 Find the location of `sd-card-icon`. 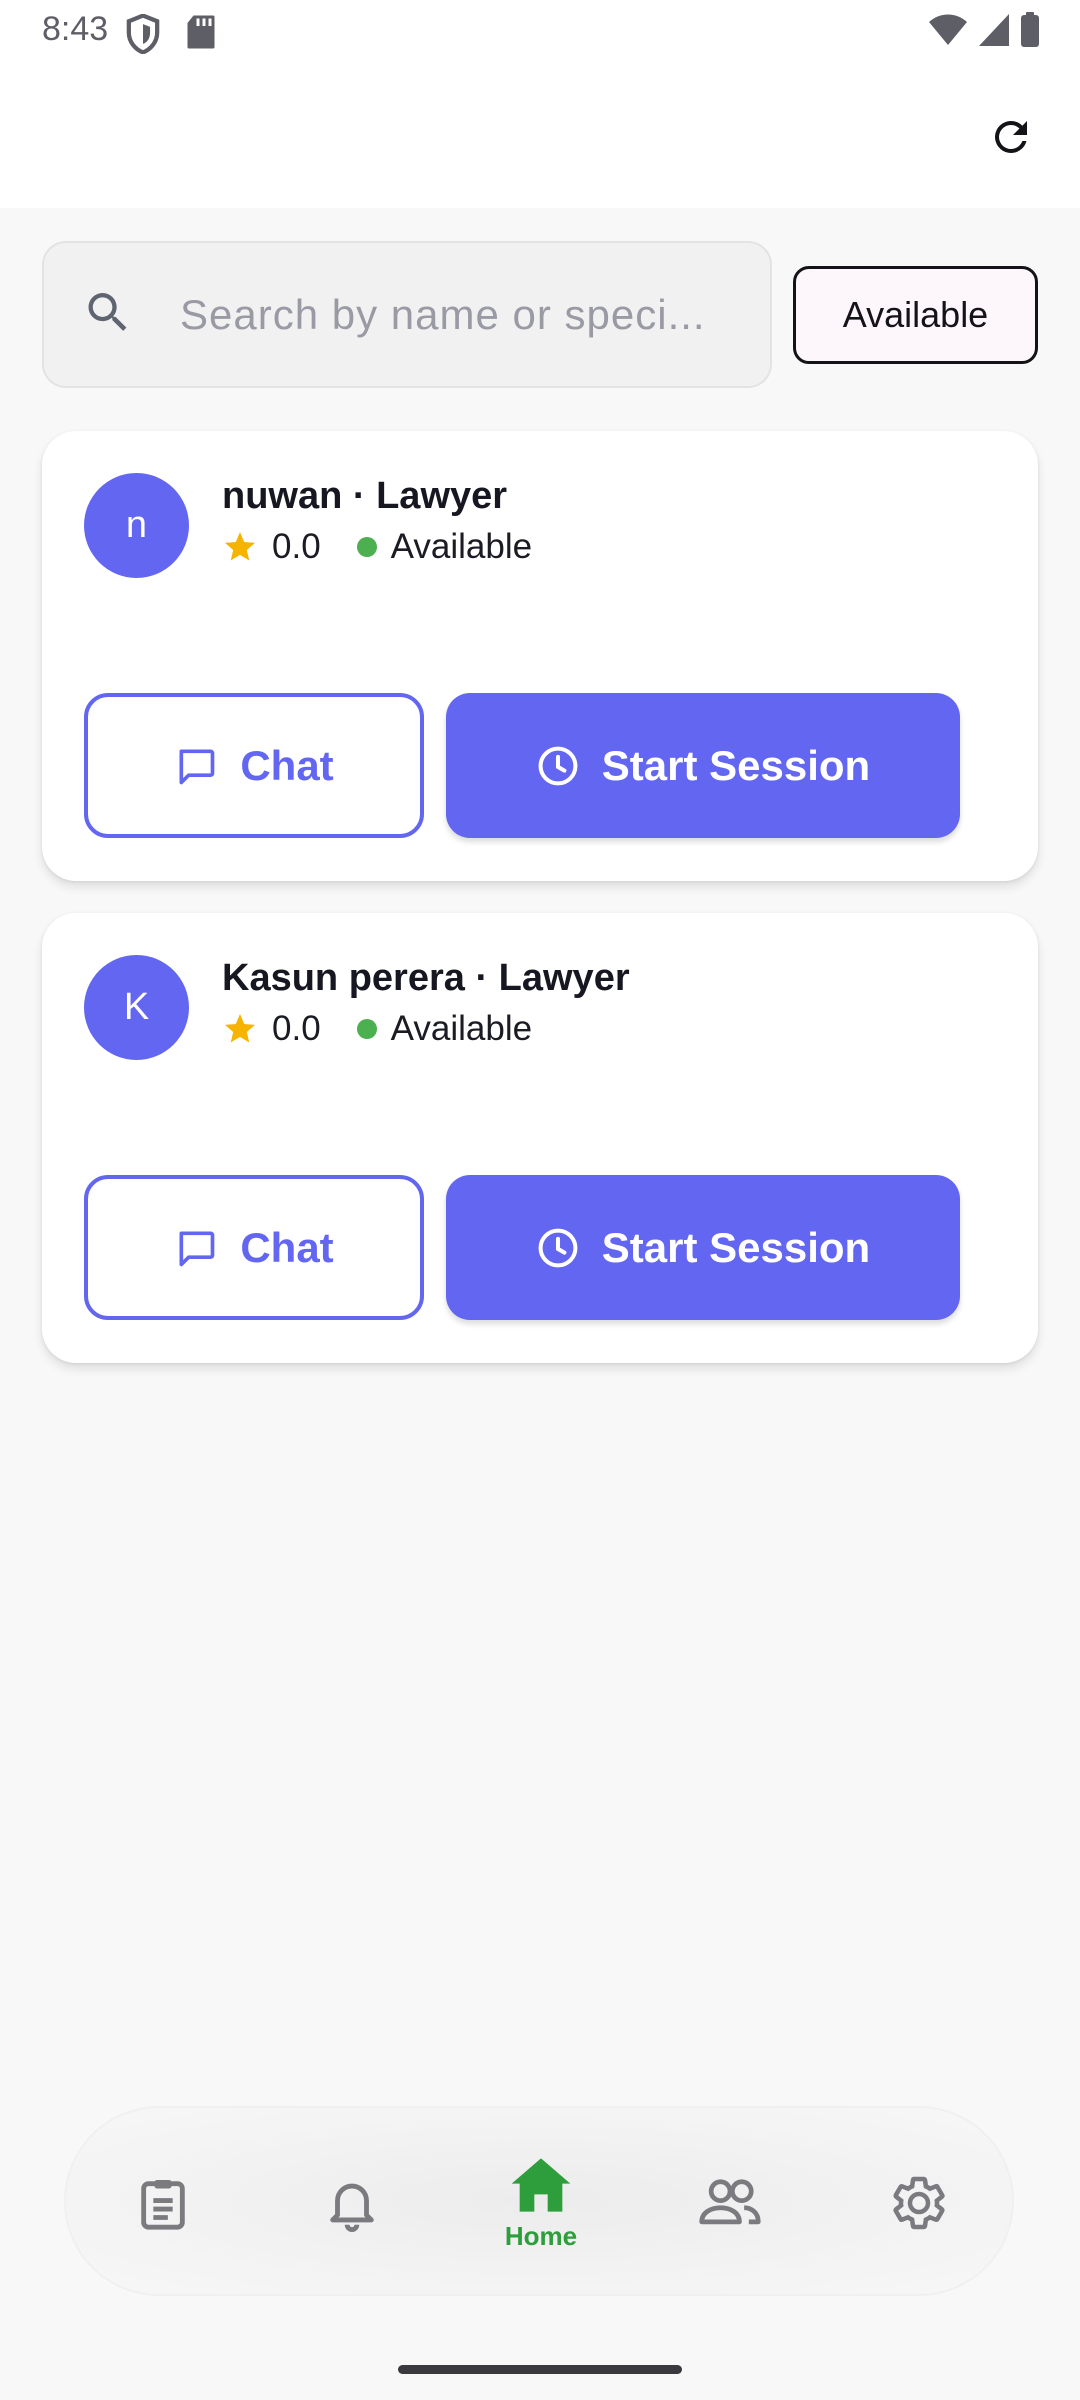

sd-card-icon is located at coordinates (201, 34).